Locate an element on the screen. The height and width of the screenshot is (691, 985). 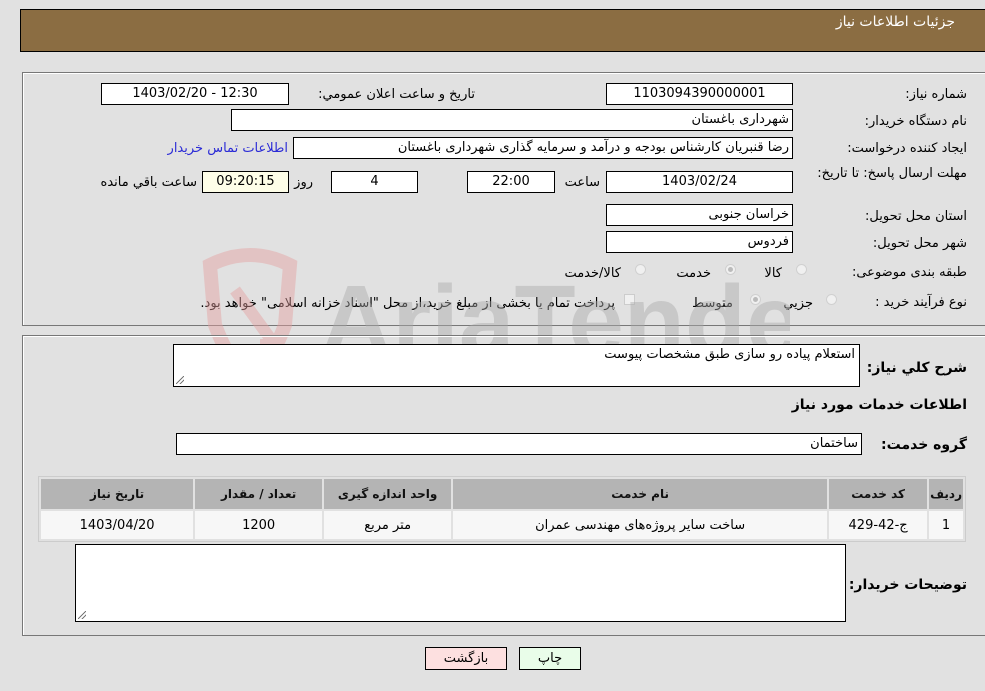
col-service-name: نام خدمت is located at coordinates (640, 494).